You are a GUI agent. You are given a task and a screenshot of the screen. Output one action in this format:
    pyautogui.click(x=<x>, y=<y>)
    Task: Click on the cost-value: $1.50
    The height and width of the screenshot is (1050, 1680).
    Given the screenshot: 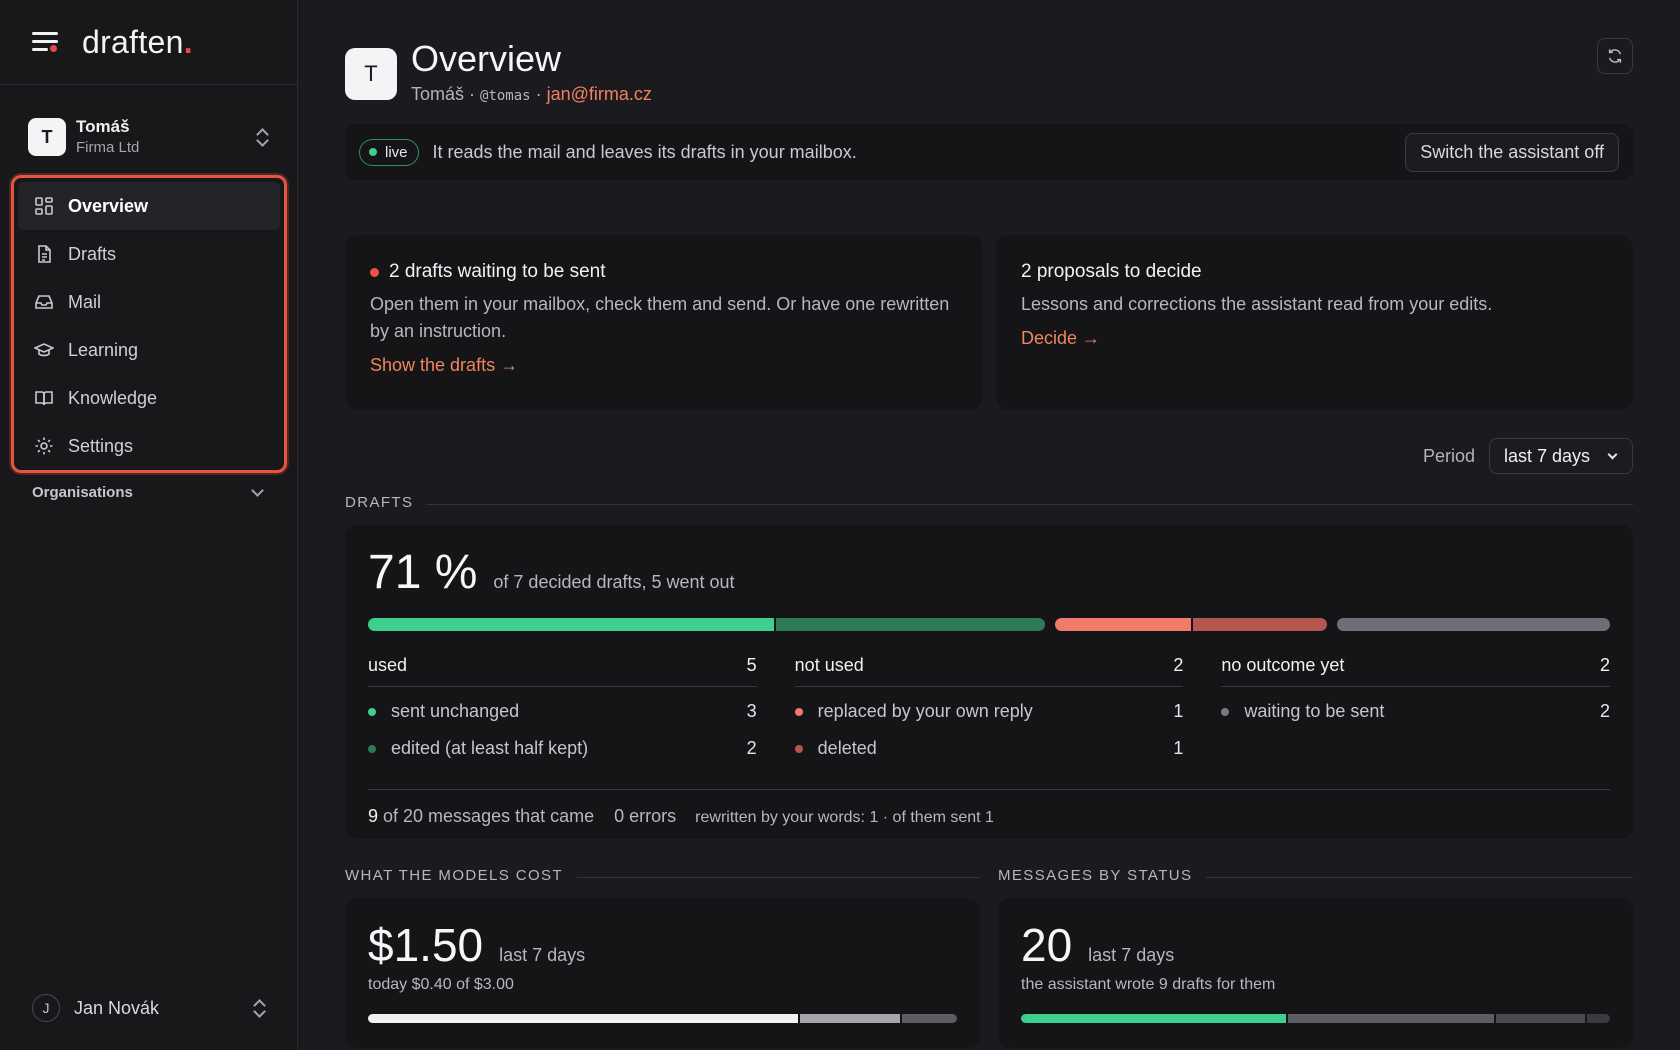 What is the action you would take?
    pyautogui.click(x=426, y=945)
    